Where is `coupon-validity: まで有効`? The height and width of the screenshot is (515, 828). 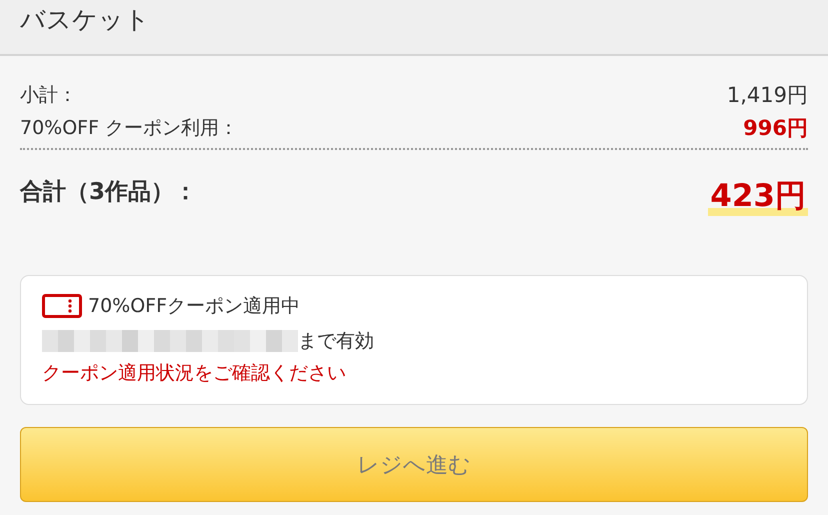
coupon-validity: まで有効 is located at coordinates (336, 341).